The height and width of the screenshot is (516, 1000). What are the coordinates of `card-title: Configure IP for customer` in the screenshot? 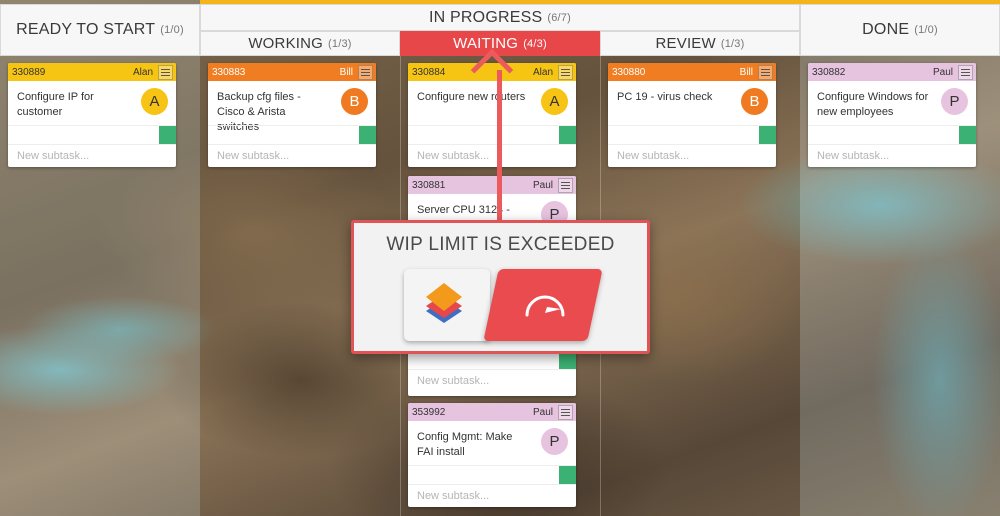 It's located at (55, 104).